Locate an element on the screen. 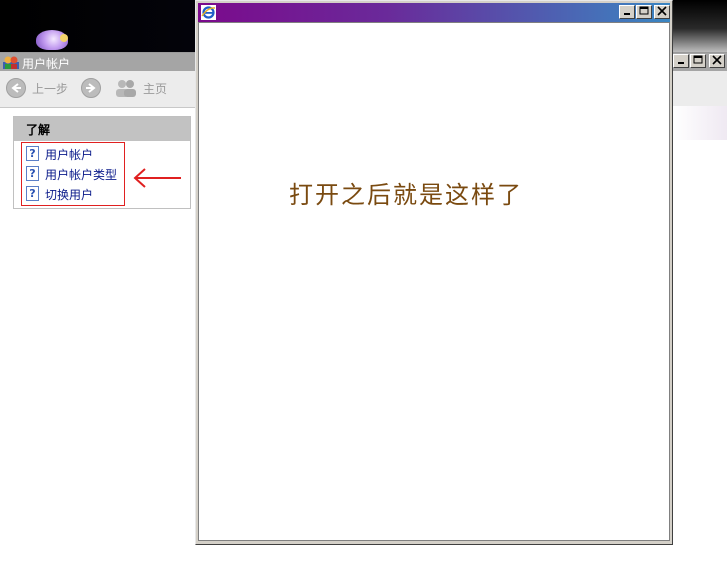 Image resolution: width=727 pixels, height=576 pixels. task-link-label: 切换用户 is located at coordinates (69, 194).